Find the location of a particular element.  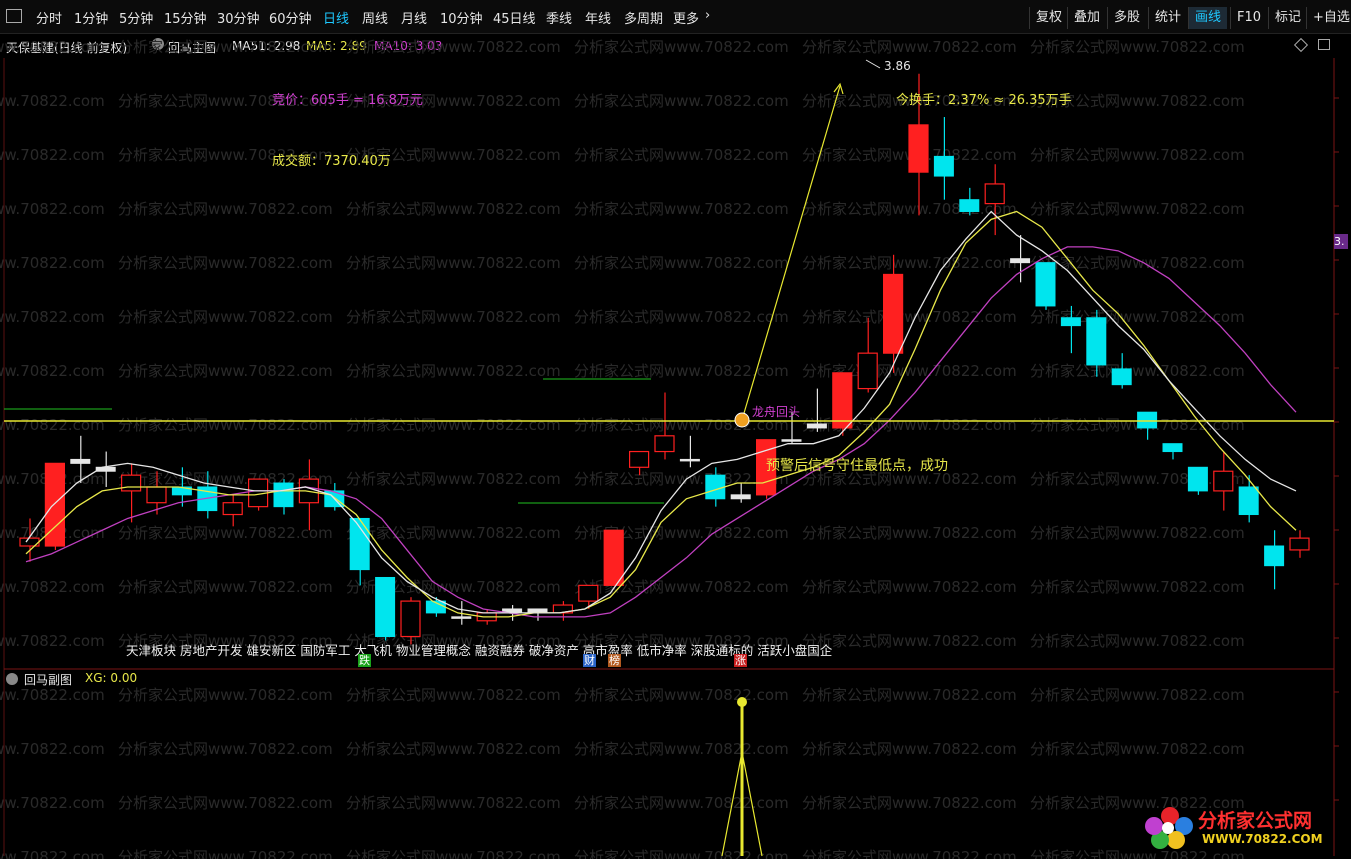

flower-logo-icon is located at coordinates (1169, 828).